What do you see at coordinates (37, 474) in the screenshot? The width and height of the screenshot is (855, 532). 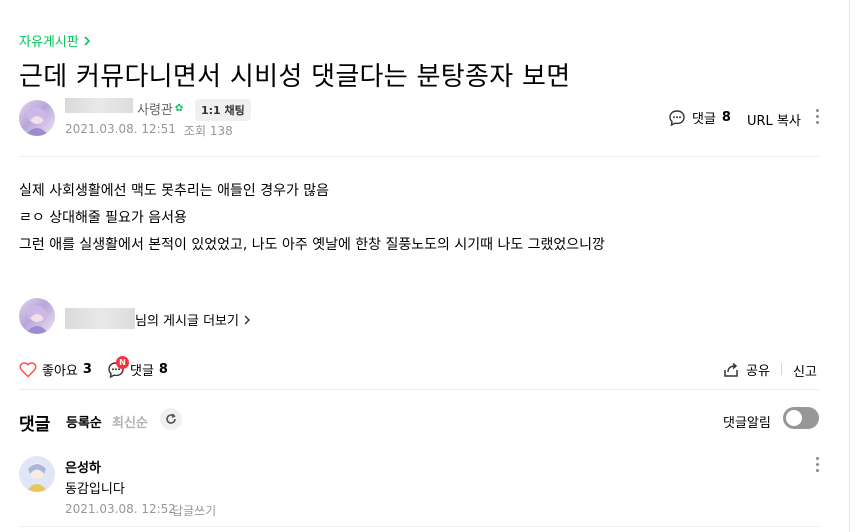 I see `comment-avatar` at bounding box center [37, 474].